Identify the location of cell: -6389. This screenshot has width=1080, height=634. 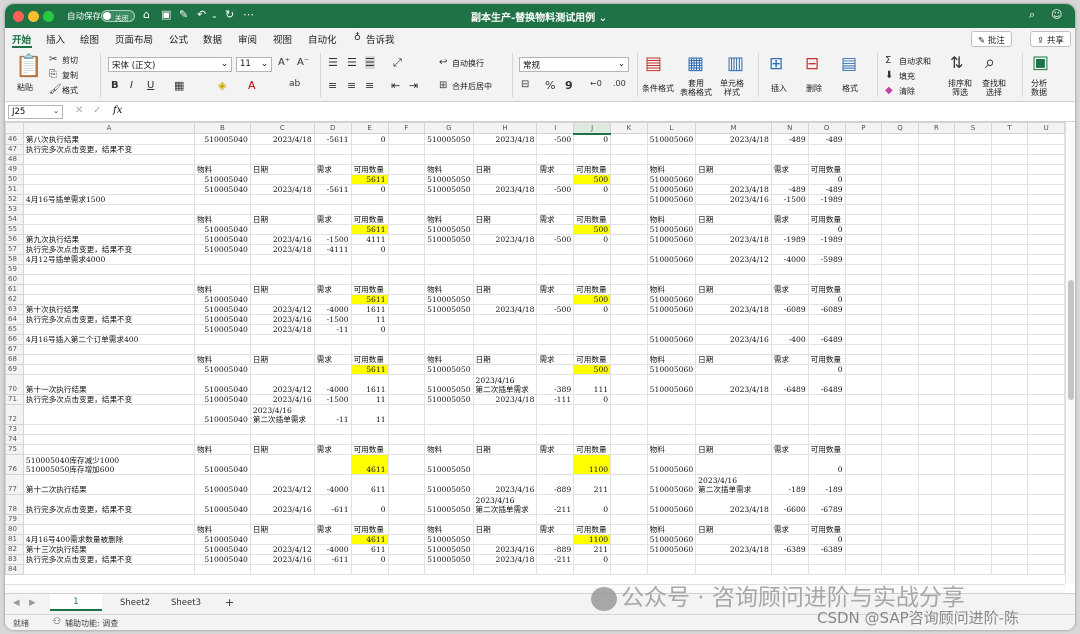
(826, 549).